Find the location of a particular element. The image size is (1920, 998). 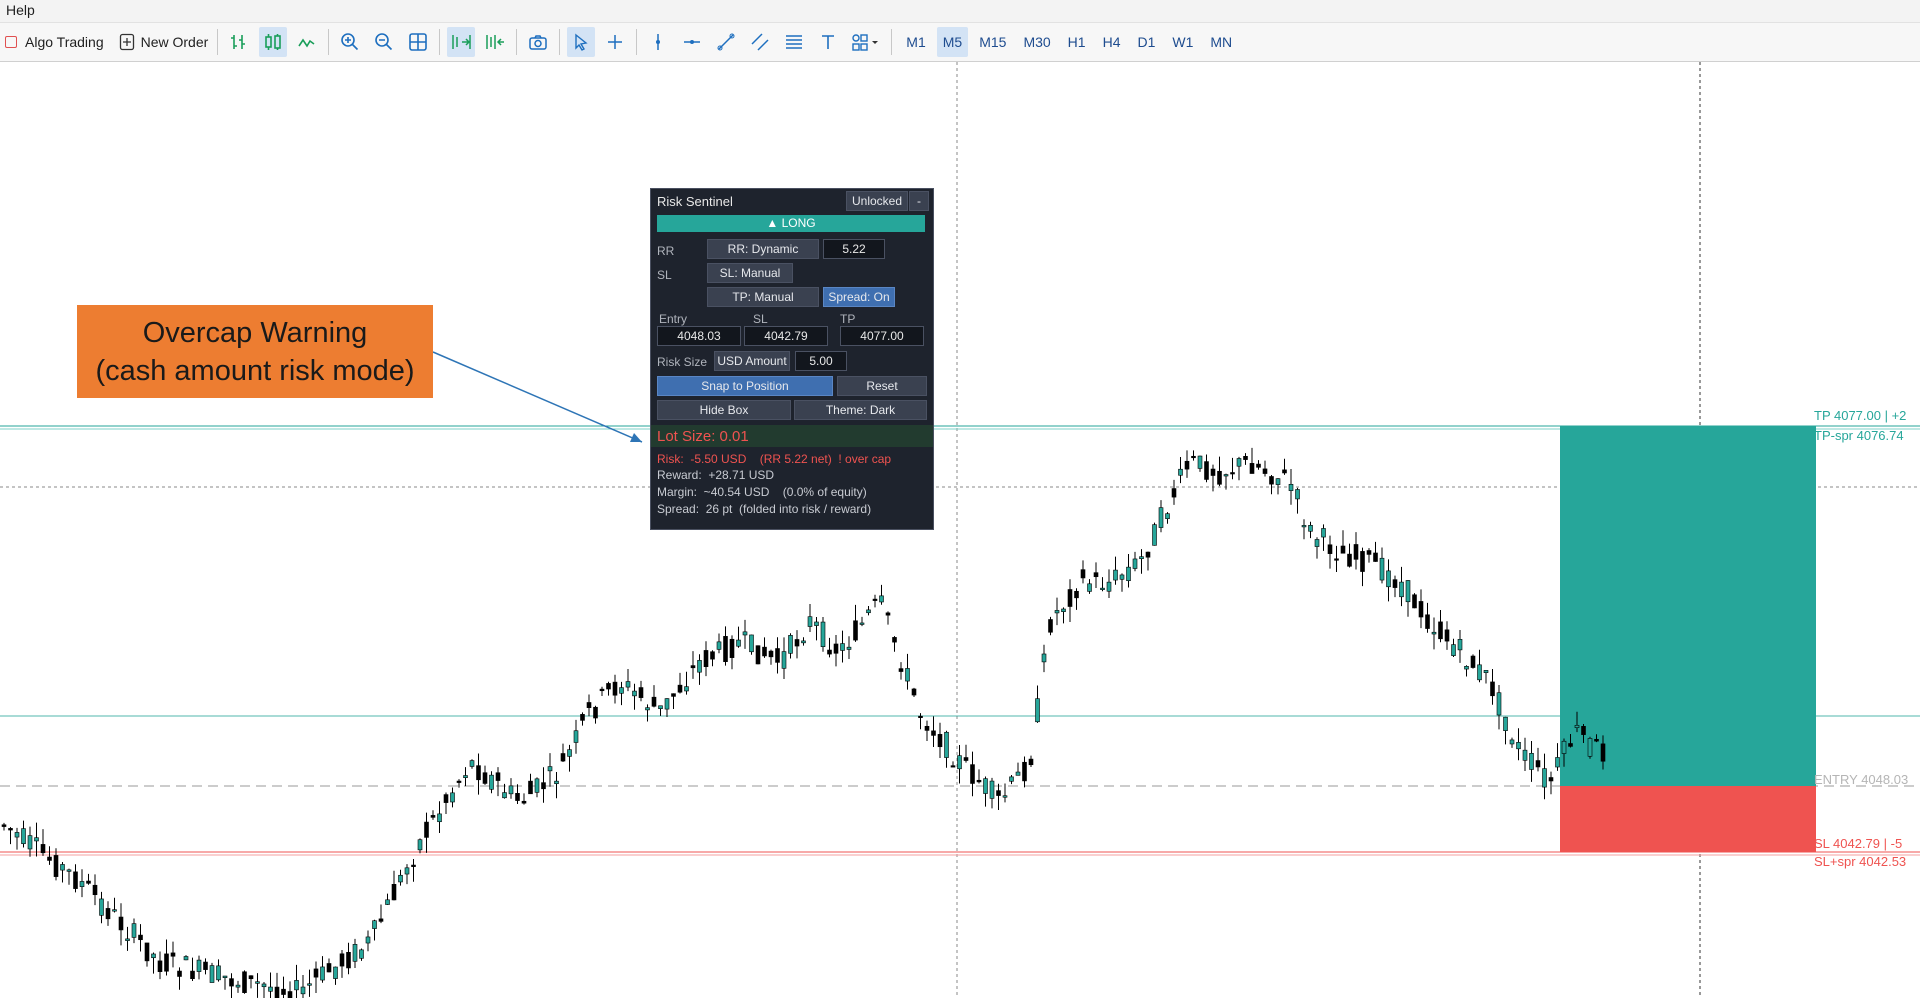

risk-mode-button: USD Amount is located at coordinates (752, 361).